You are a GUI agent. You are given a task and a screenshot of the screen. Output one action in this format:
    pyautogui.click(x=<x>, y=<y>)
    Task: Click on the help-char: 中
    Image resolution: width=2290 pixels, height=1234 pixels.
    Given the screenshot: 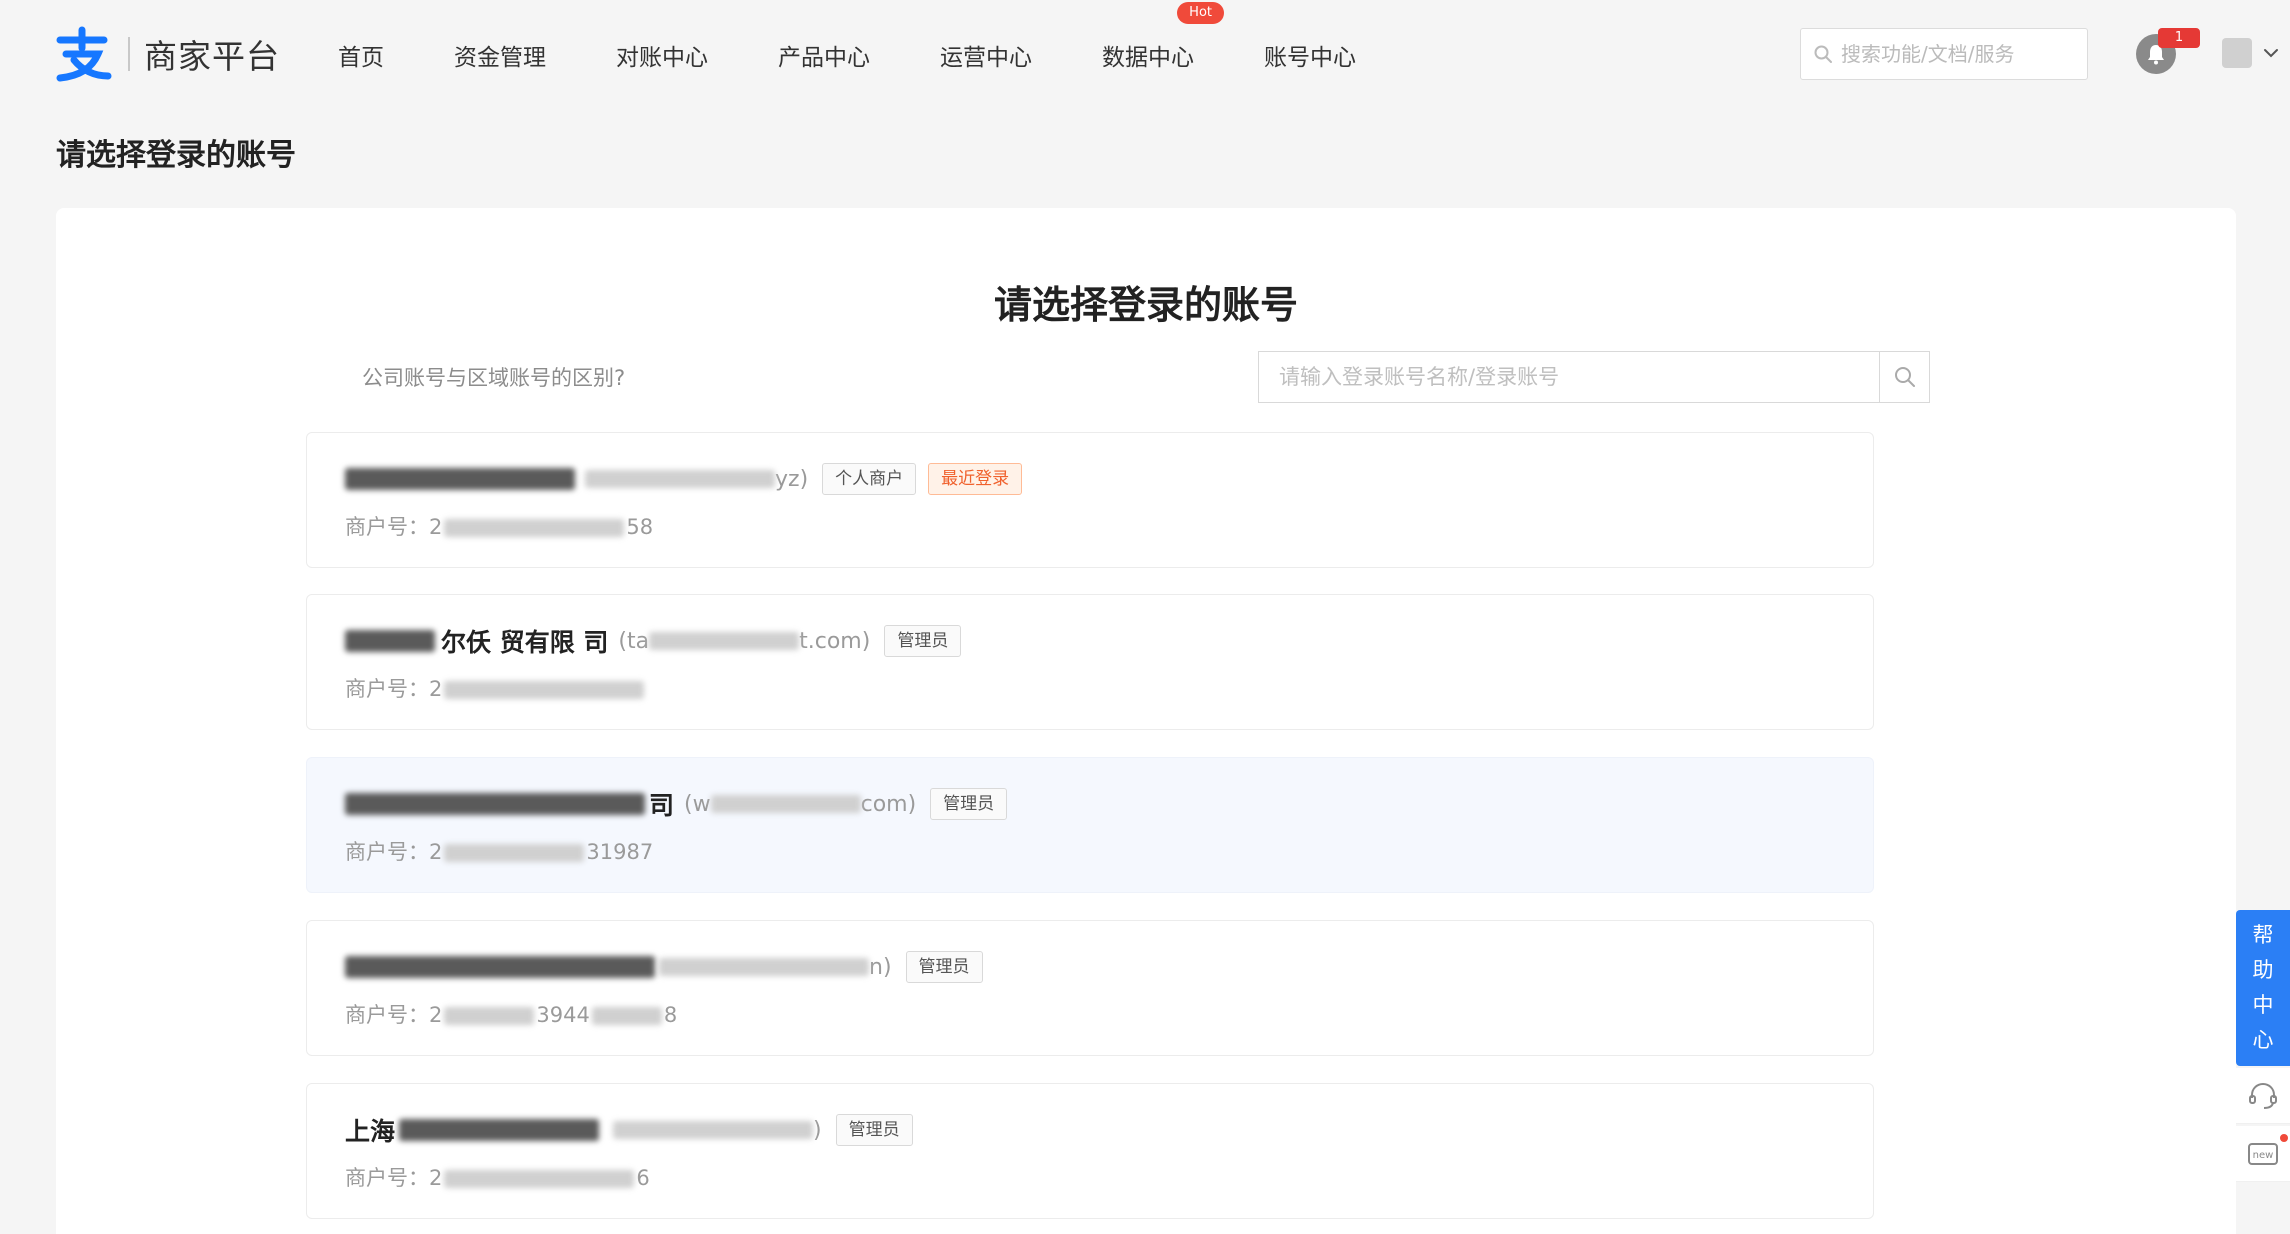 What is the action you would take?
    pyautogui.click(x=2263, y=1005)
    